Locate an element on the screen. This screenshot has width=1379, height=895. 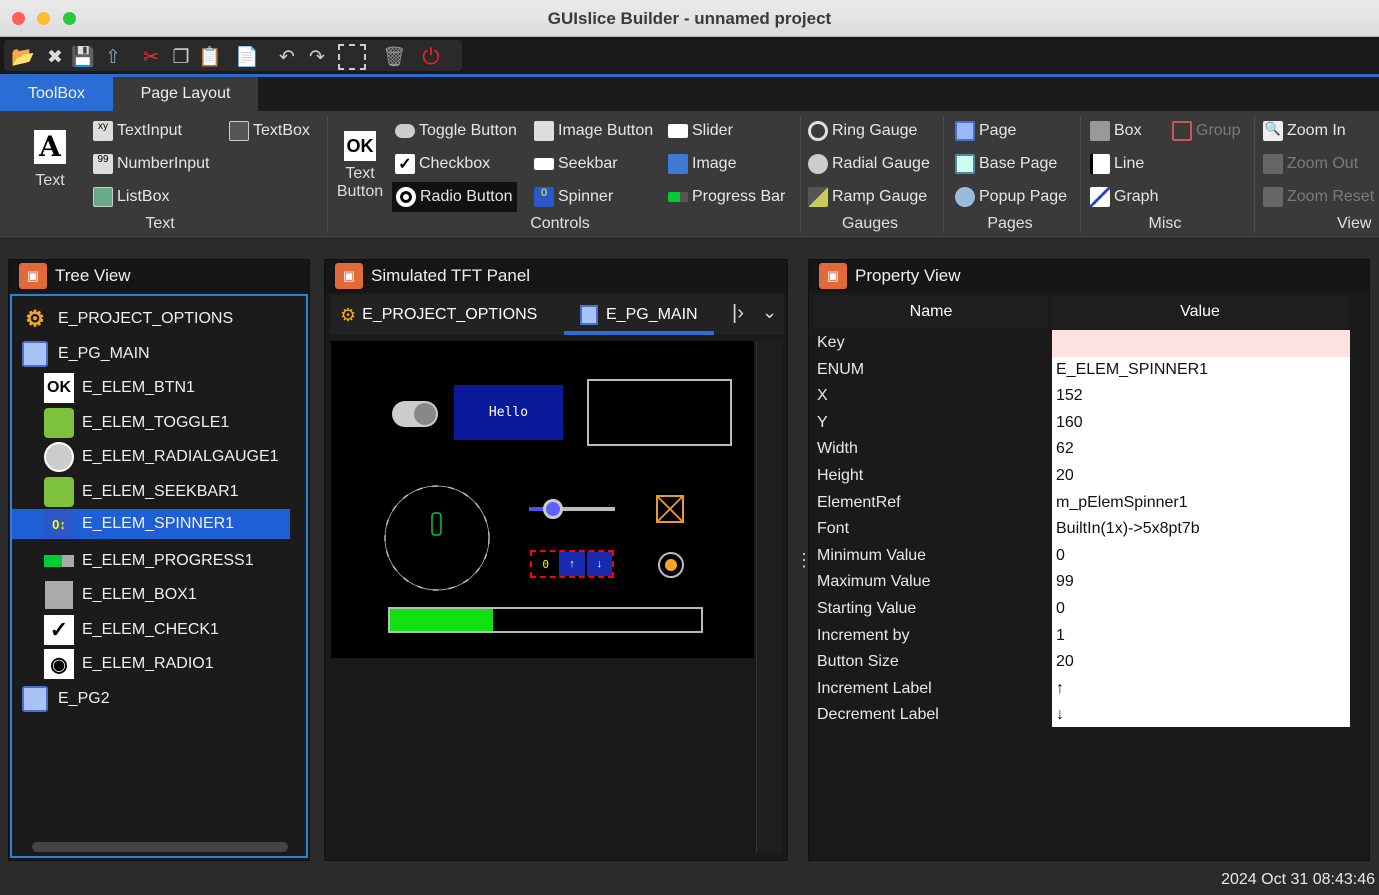
tft-vertical-scrollbar is located at coordinates (769, 597).